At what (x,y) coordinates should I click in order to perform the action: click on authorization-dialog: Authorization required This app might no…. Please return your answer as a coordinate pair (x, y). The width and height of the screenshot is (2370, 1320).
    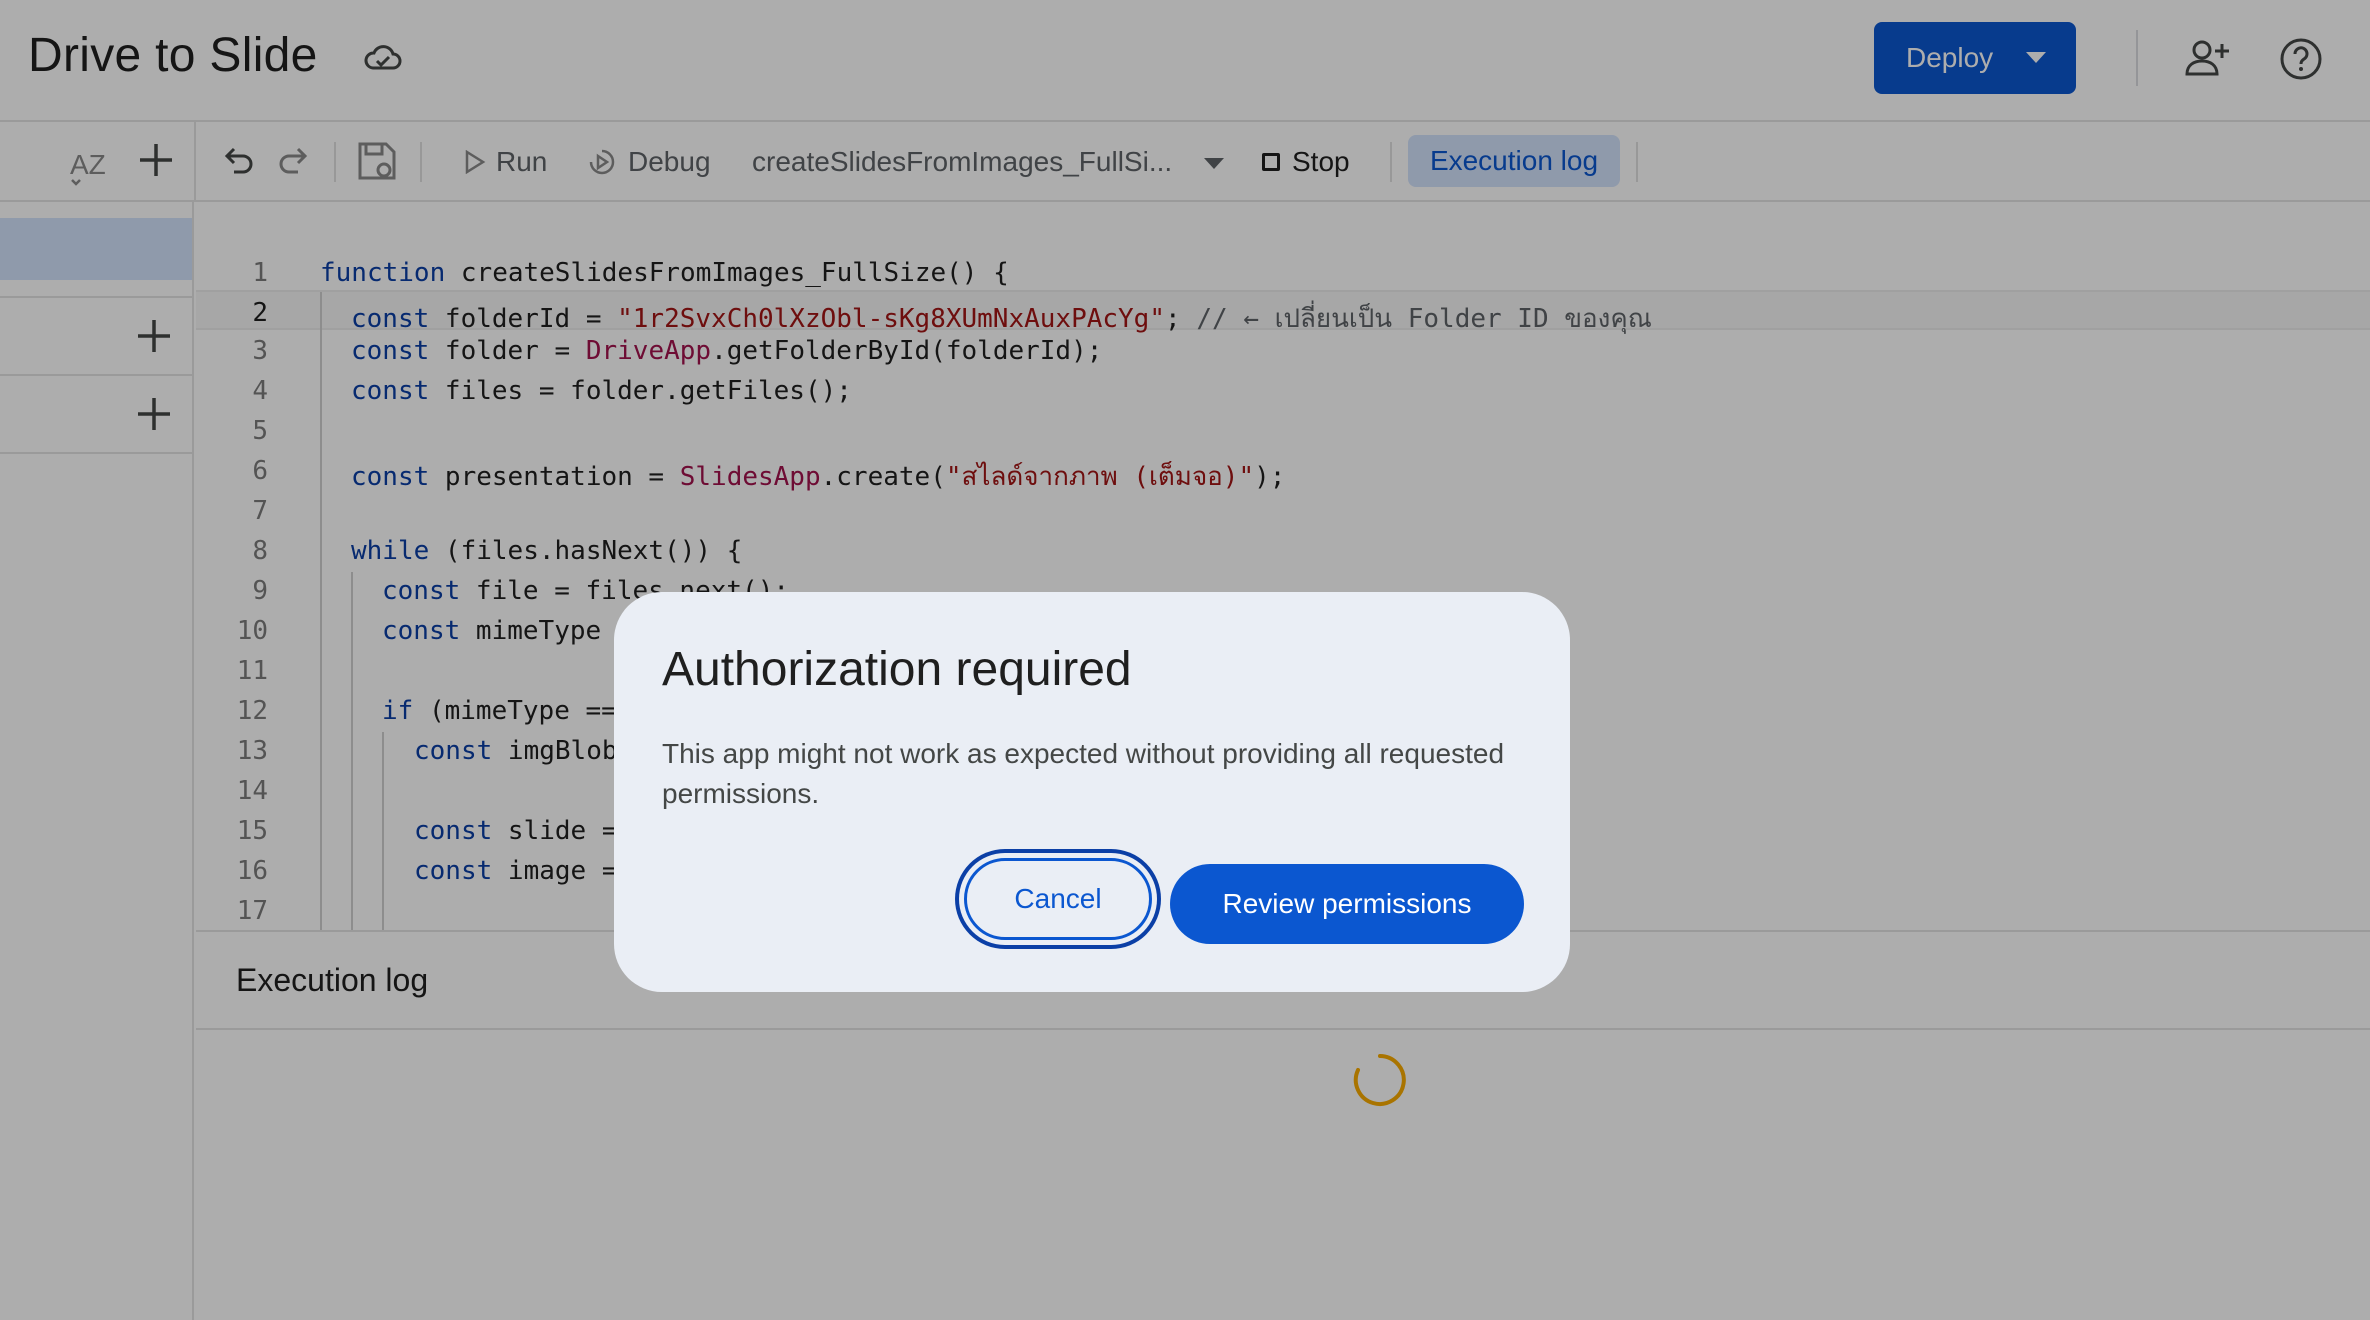
    Looking at the image, I should click on (1092, 792).